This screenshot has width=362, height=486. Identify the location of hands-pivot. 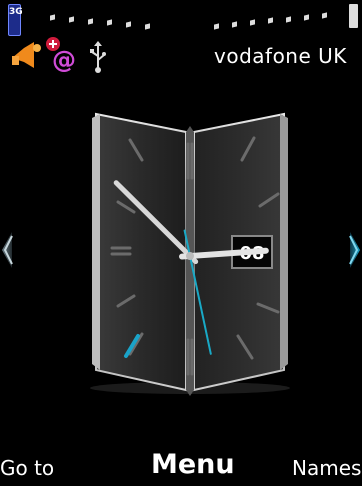
(190, 256).